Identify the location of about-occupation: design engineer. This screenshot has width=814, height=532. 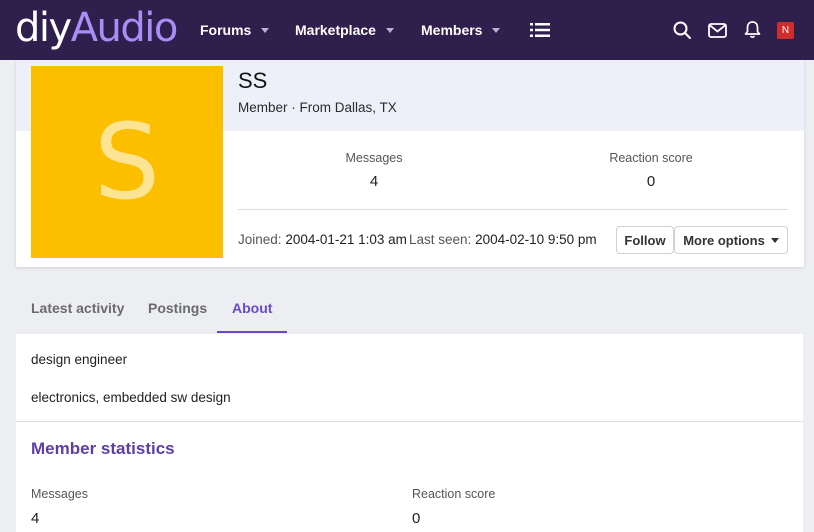
(79, 359).